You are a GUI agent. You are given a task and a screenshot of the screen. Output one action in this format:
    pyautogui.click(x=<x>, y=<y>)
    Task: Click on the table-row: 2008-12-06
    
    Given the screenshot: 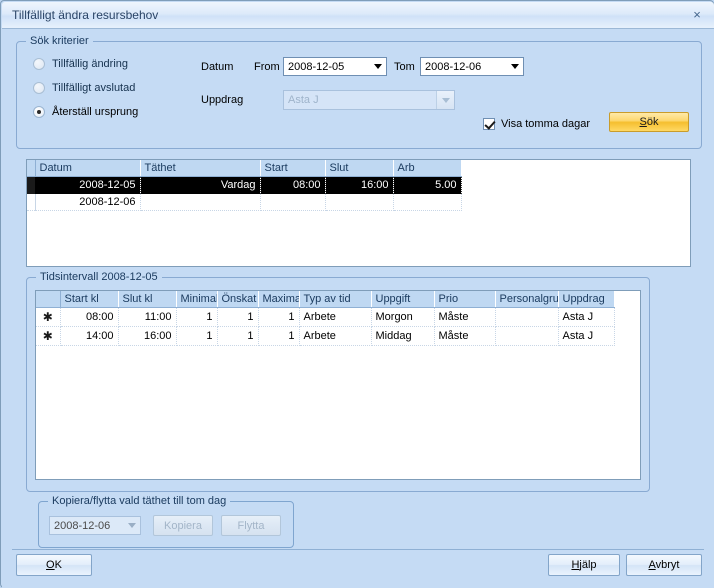 What is the action you would take?
    pyautogui.click(x=244, y=202)
    